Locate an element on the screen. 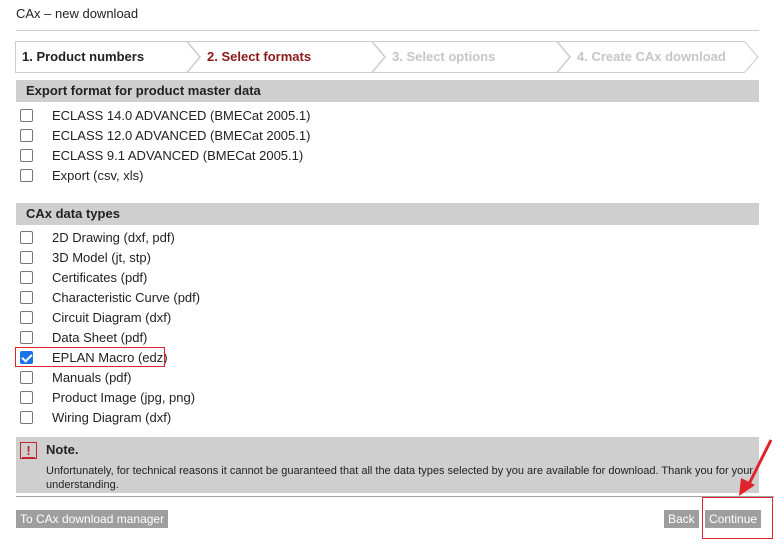  option-eclass-14: ECLASS 14.0 ADVANCED (BMECat 2005.1) is located at coordinates (163, 115).